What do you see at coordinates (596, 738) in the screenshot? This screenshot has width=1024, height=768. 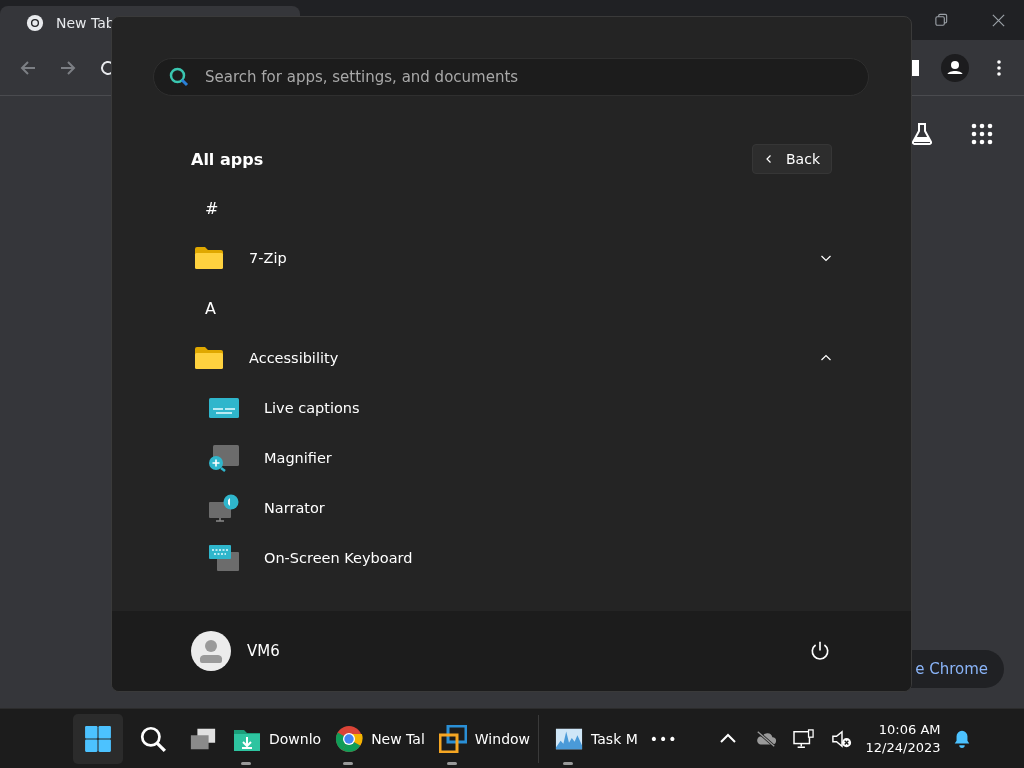 I see `taskbar-app: Task M` at bounding box center [596, 738].